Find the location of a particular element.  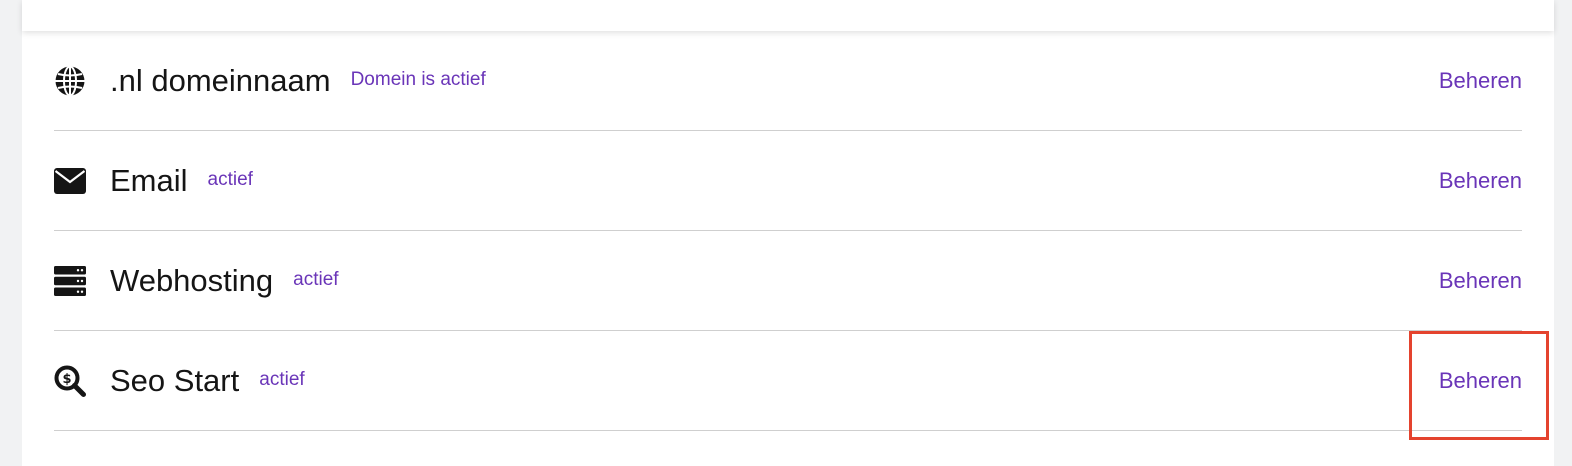

top-card is located at coordinates (788, 15).